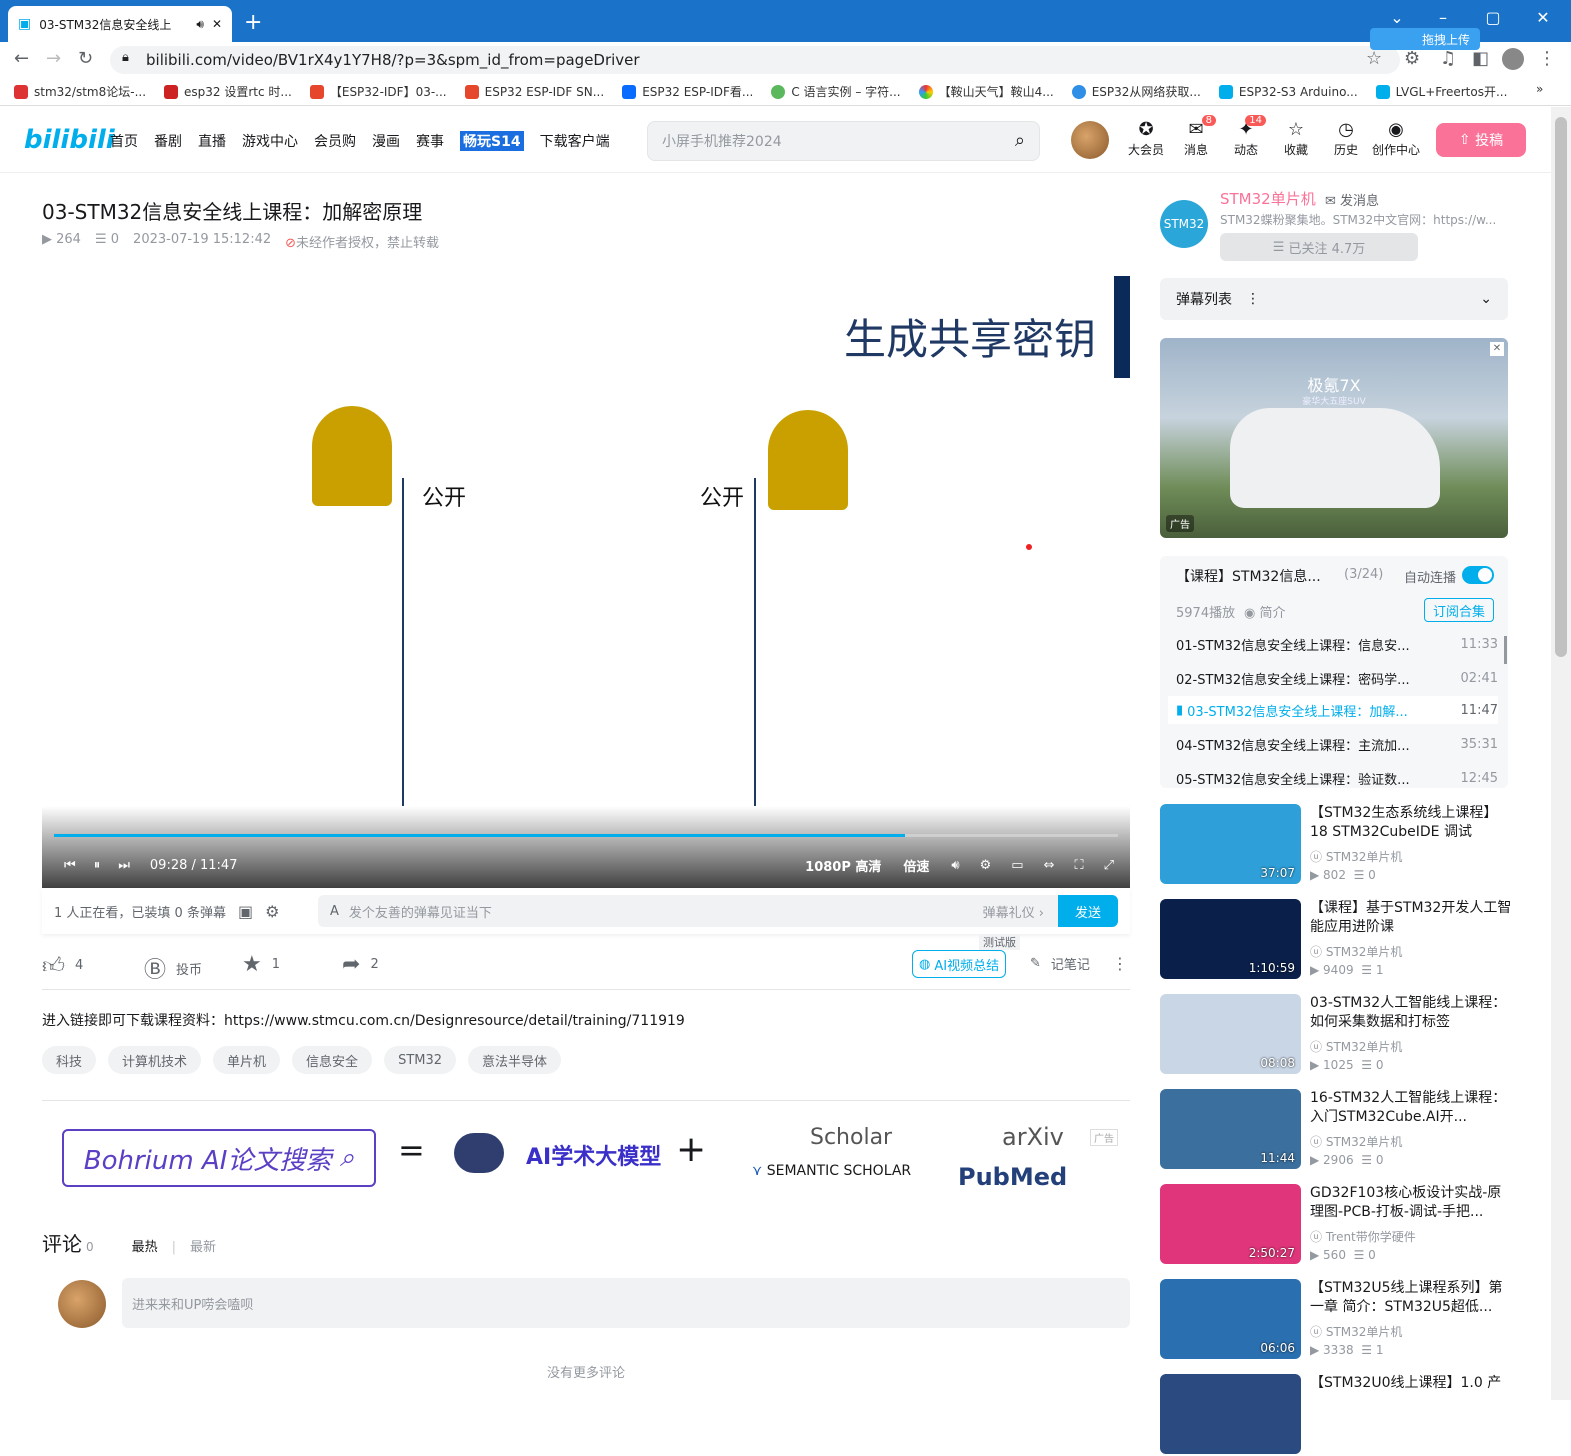  I want to click on tag: 科技, so click(69, 1060).